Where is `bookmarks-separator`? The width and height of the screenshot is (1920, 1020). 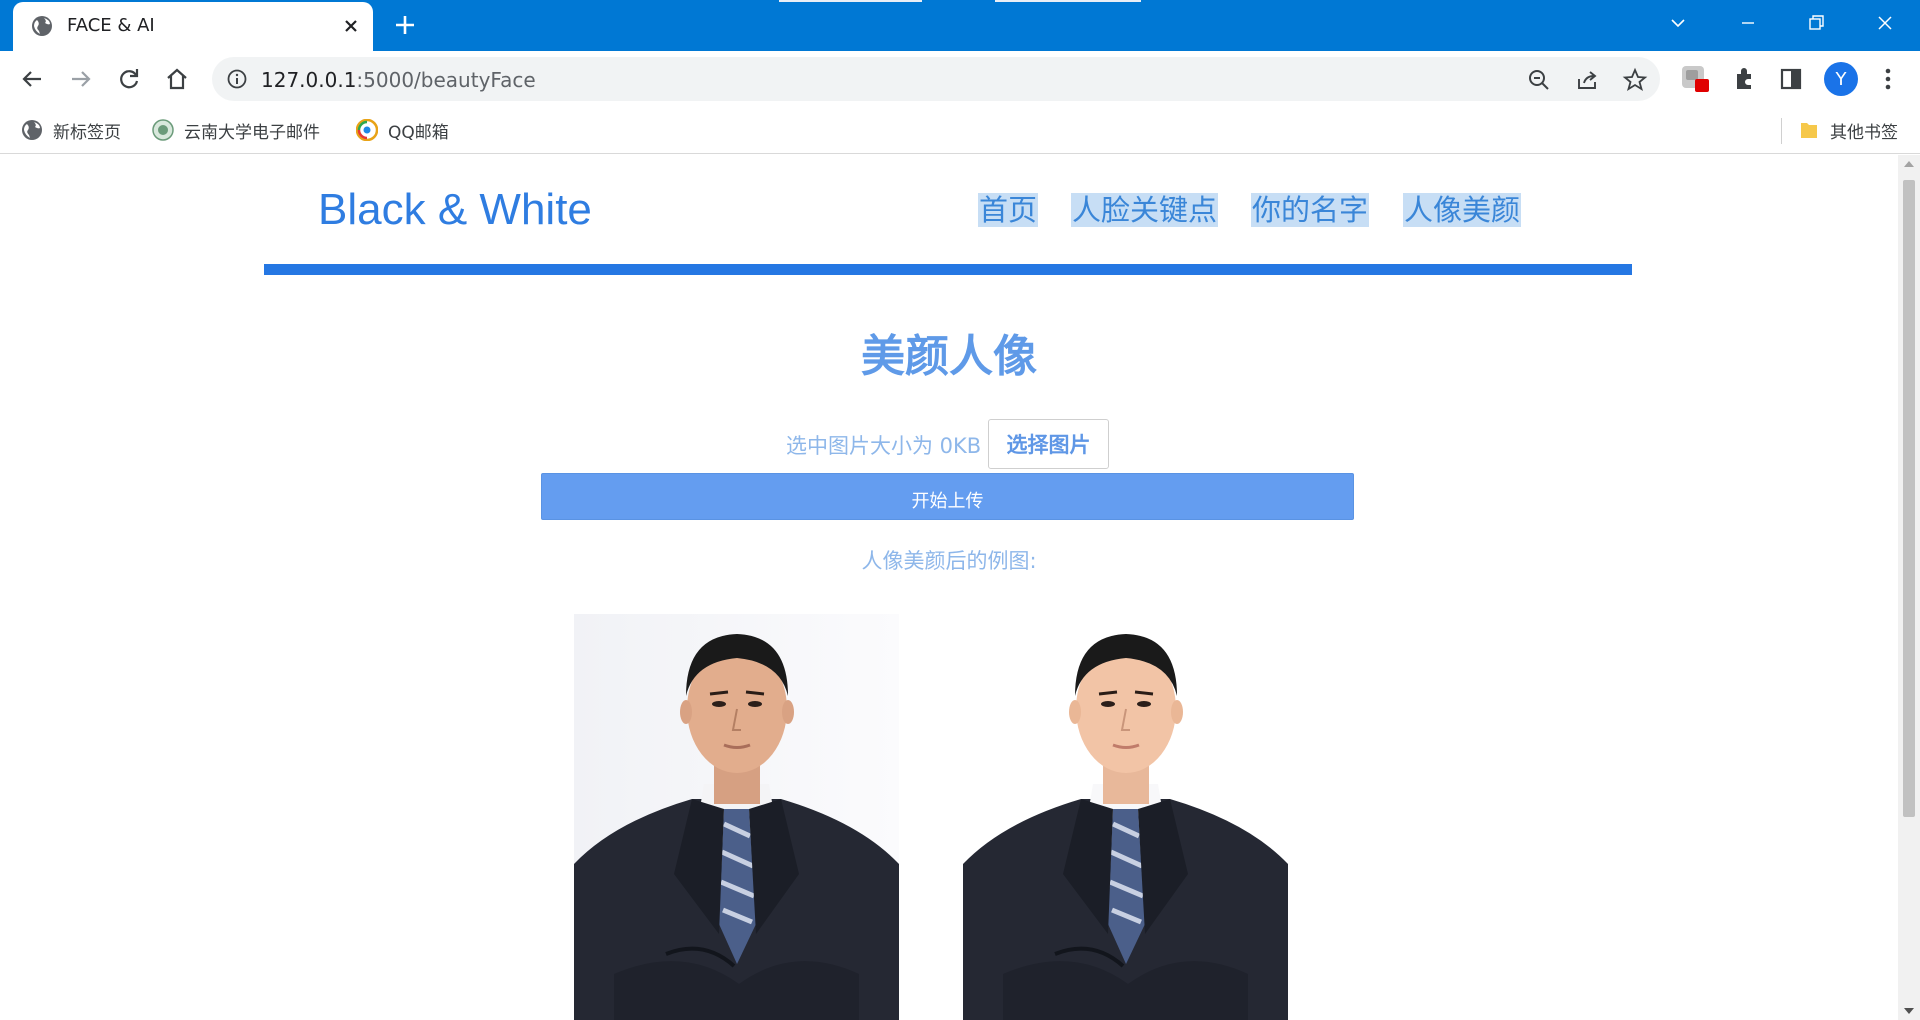
bookmarks-separator is located at coordinates (1781, 131).